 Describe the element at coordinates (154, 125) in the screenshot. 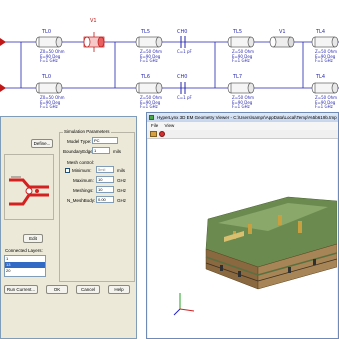

I see `menu-file: File` at that location.